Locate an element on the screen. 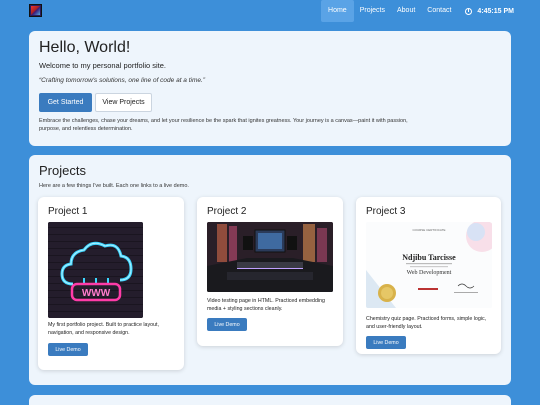  nav-menu: Home Projects About Contact 4:45:15 PM is located at coordinates (417, 11).